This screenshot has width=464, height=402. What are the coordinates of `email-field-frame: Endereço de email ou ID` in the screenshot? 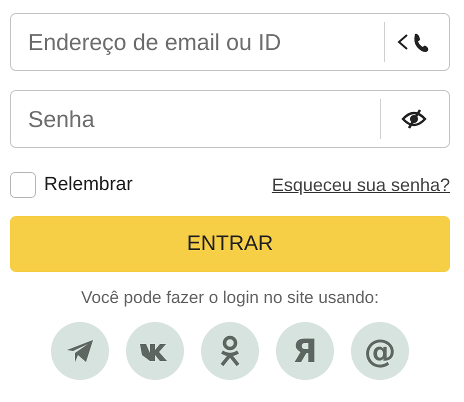 It's located at (230, 42).